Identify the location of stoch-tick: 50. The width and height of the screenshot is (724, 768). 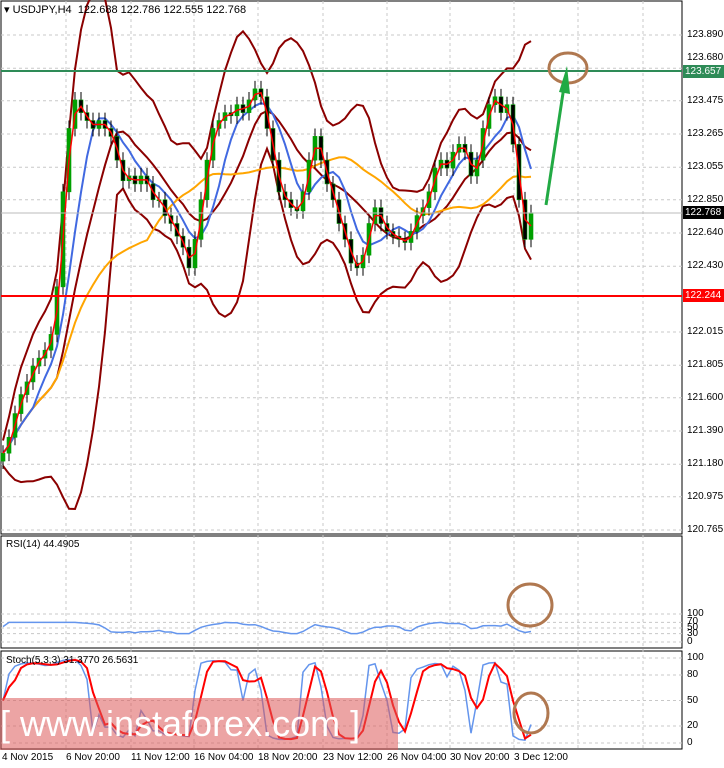
(693, 700).